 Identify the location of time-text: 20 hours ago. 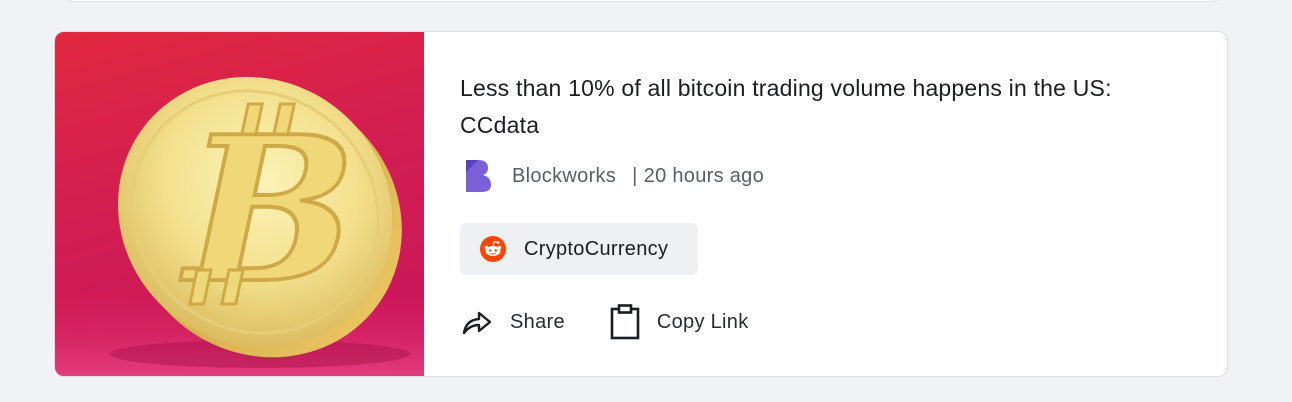
(703, 175).